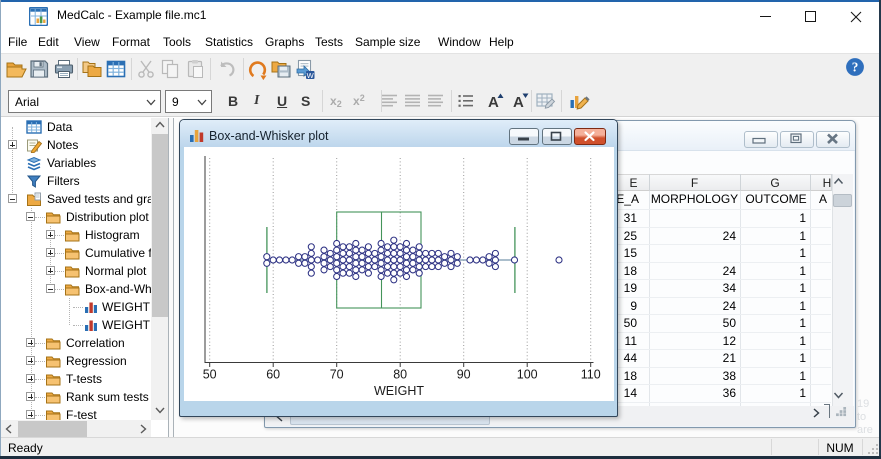 Image resolution: width=881 pixels, height=459 pixels. Describe the element at coordinates (526, 375) in the screenshot. I see `svg-text: 100` at that location.